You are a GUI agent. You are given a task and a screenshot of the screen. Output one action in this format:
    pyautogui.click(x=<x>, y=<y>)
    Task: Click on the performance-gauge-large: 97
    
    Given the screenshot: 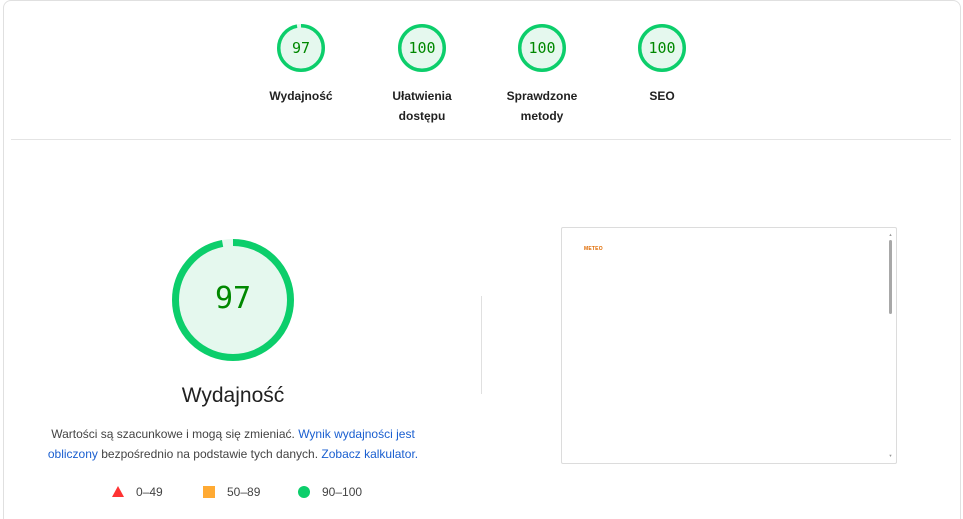 What is the action you would take?
    pyautogui.click(x=233, y=300)
    